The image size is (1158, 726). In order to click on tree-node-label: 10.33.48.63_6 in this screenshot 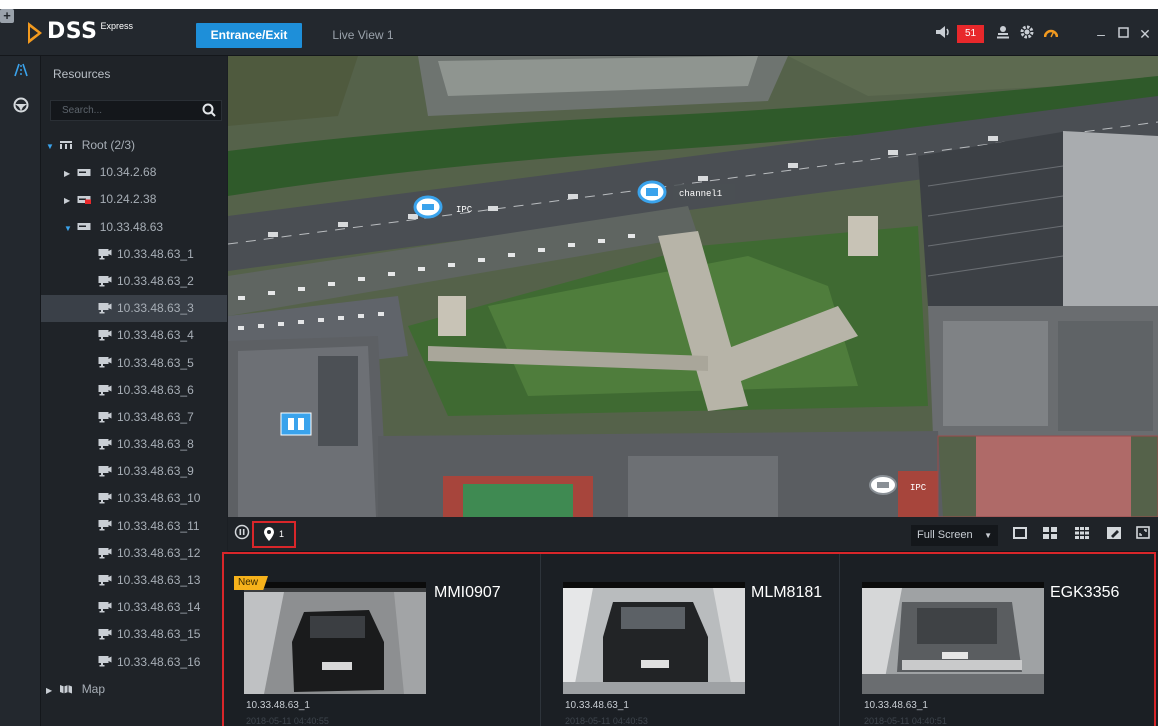, I will do `click(155, 389)`.